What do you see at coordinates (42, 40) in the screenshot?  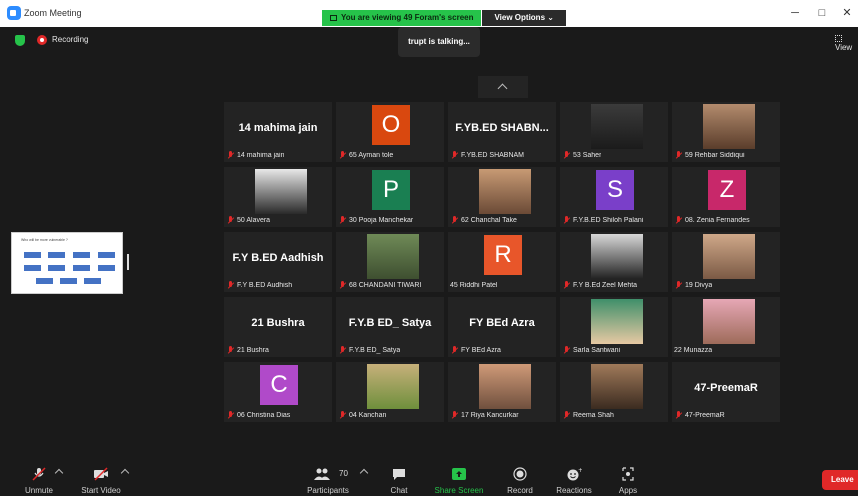 I see `recording-icon` at bounding box center [42, 40].